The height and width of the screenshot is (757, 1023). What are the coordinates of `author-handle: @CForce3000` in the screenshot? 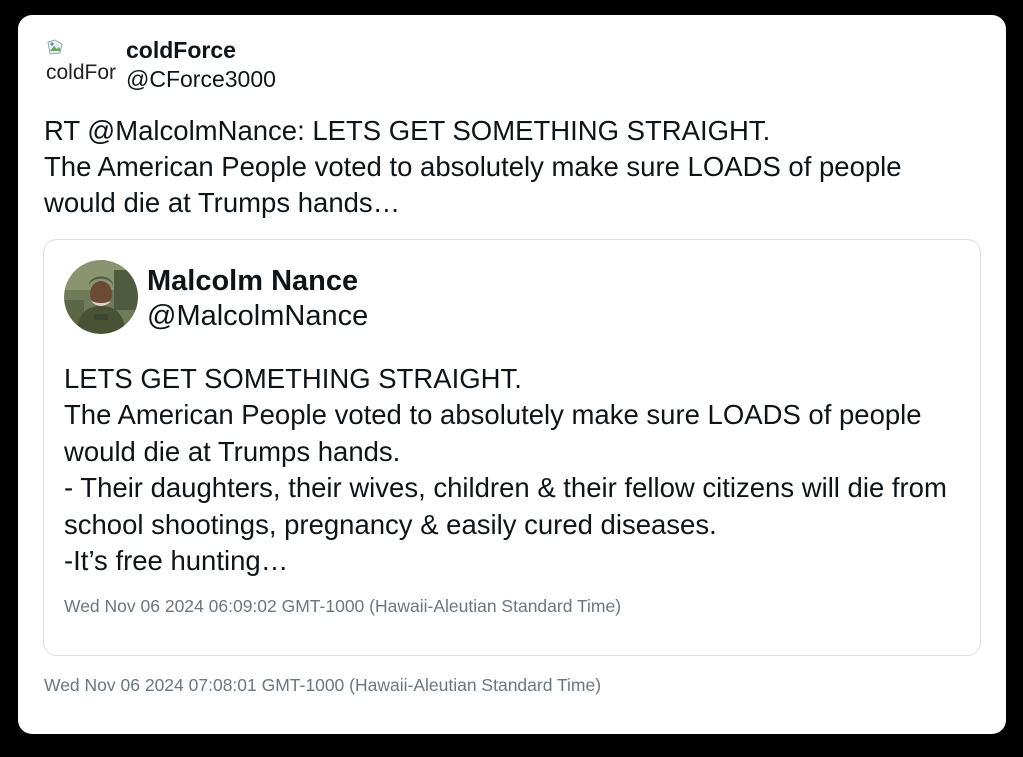 It's located at (201, 79).